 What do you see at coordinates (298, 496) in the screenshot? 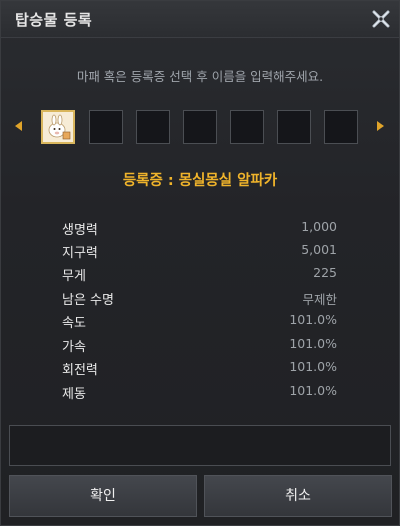
I see `cancel-button: 취소` at bounding box center [298, 496].